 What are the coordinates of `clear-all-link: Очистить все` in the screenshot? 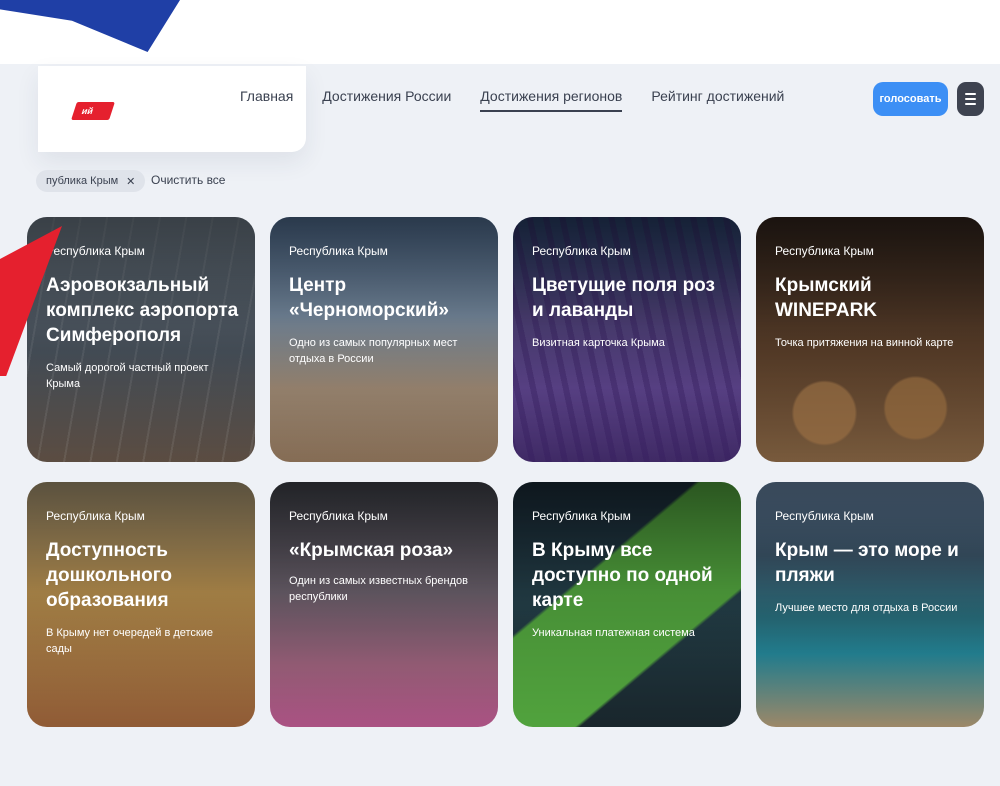 It's located at (188, 180).